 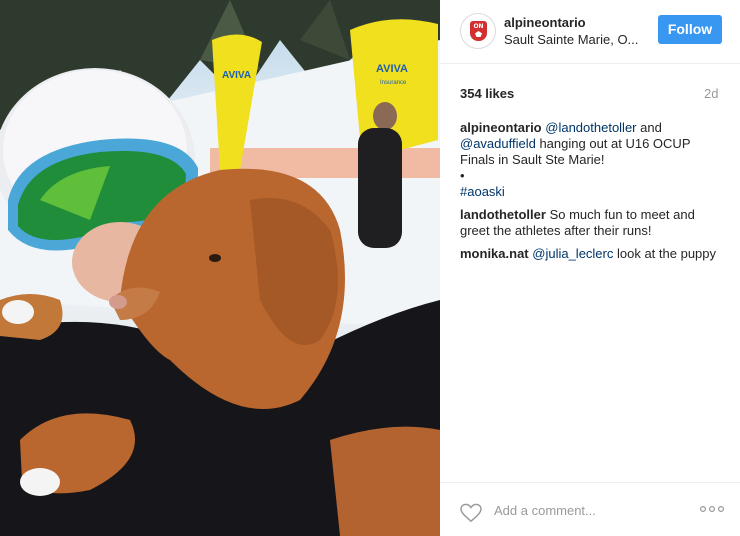 What do you see at coordinates (712, 509) in the screenshot?
I see `ellipsis-icon` at bounding box center [712, 509].